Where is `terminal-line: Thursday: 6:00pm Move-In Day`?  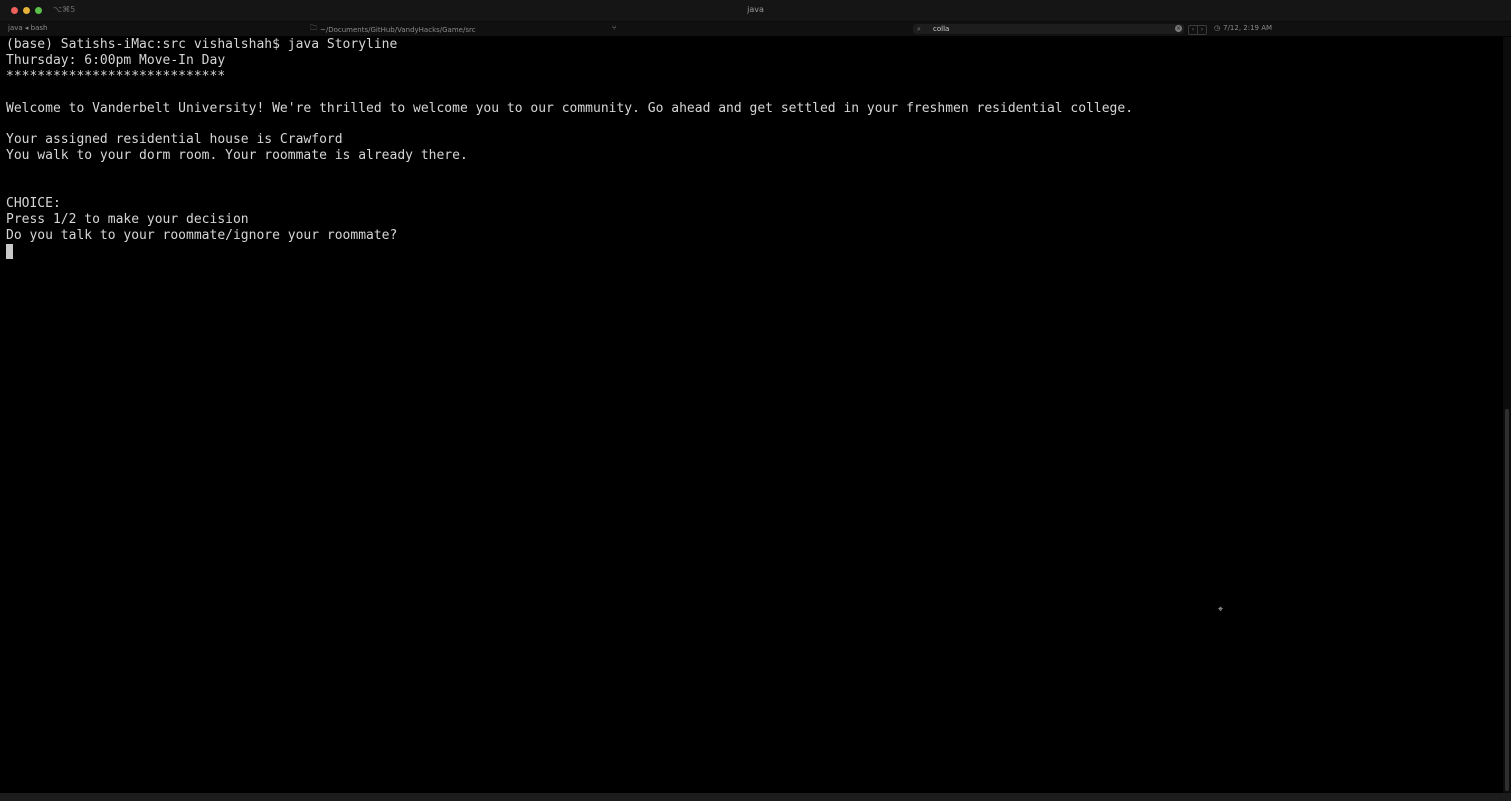
terminal-line: Thursday: 6:00pm Move-In Day is located at coordinates (116, 60).